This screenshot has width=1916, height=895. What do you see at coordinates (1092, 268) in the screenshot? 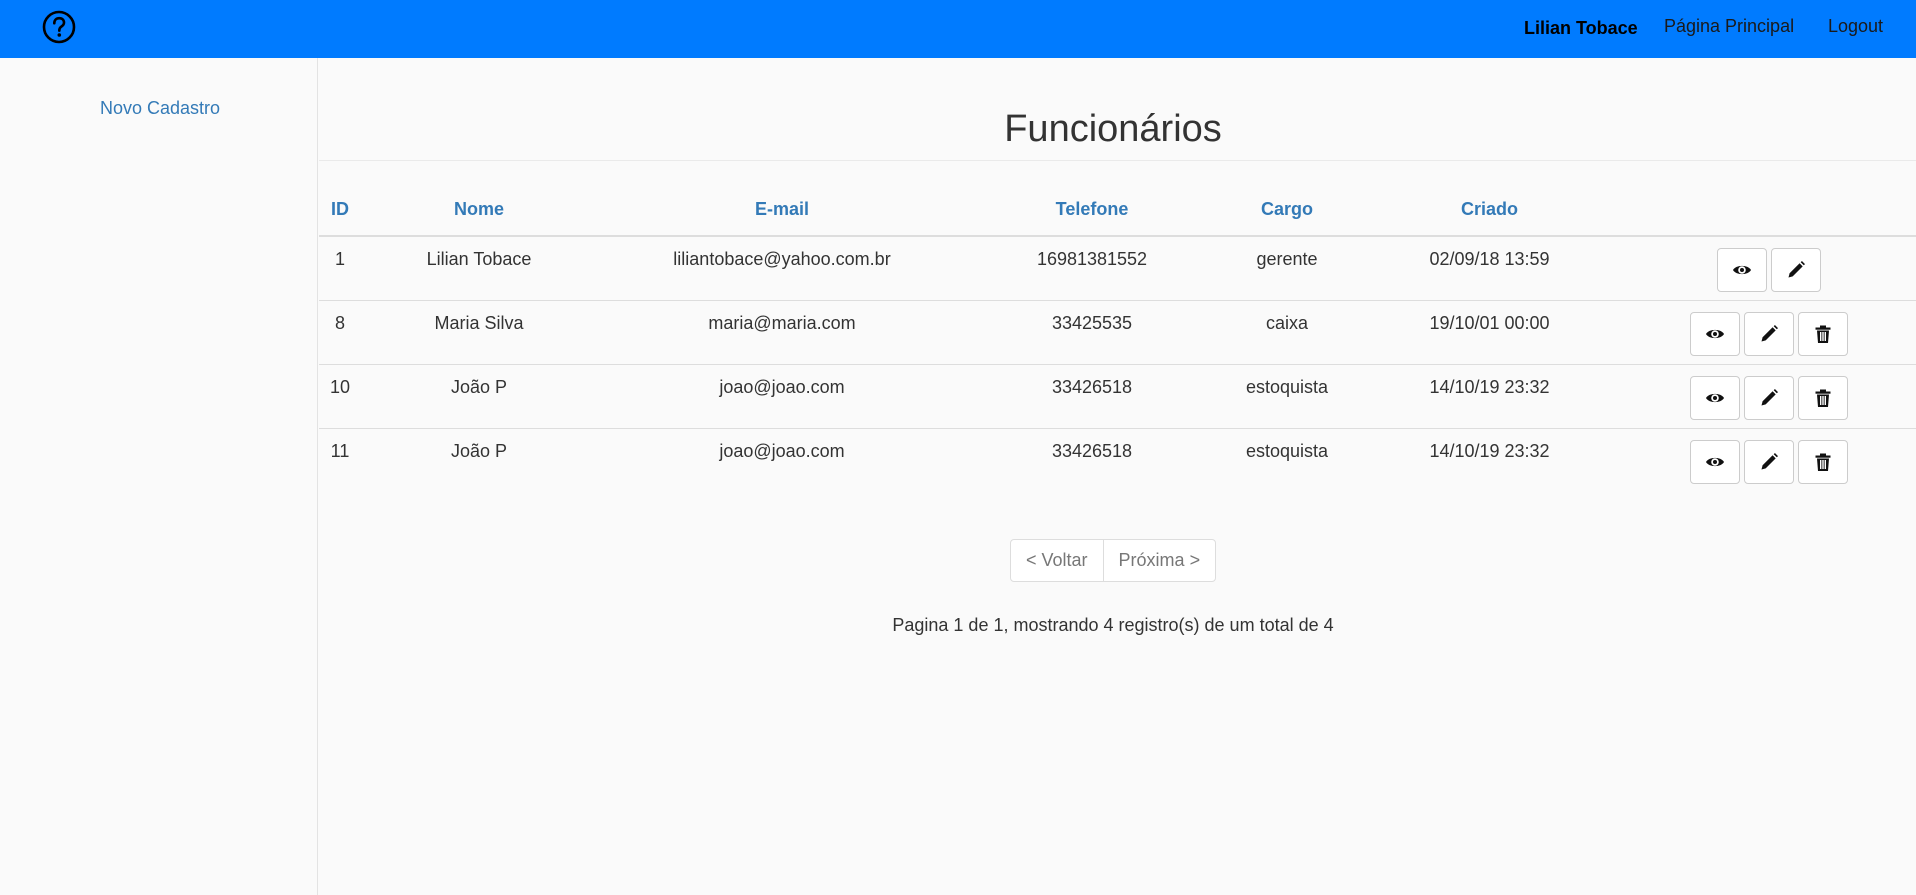
I see `cell-telefone: 16981381552` at bounding box center [1092, 268].